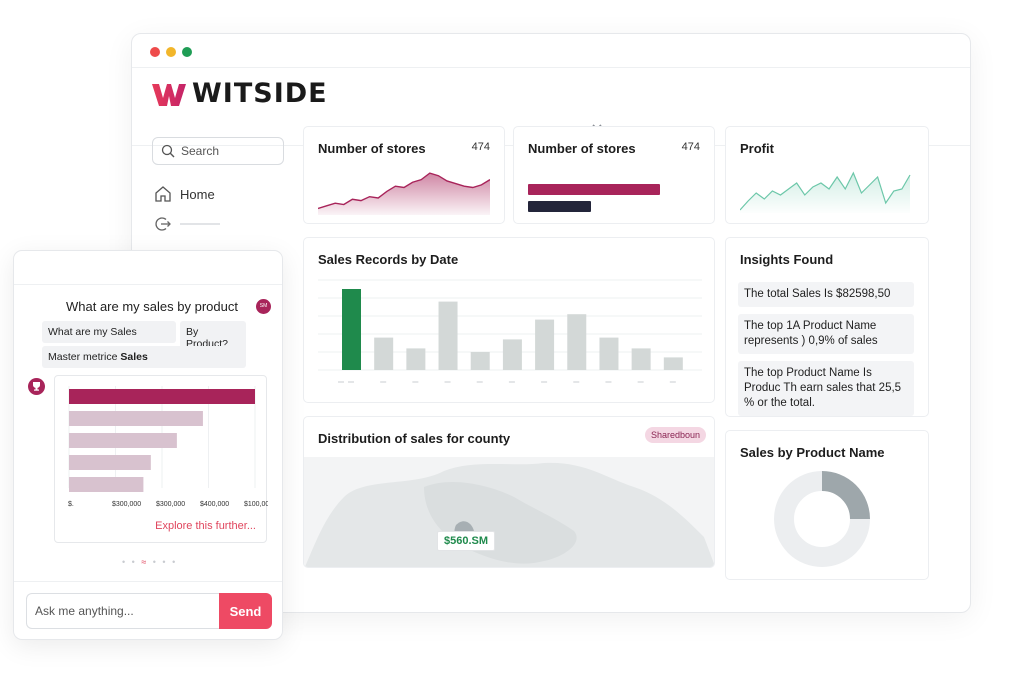 Image resolution: width=1024 pixels, height=683 pixels. Describe the element at coordinates (163, 194) in the screenshot. I see `home-icon` at that location.